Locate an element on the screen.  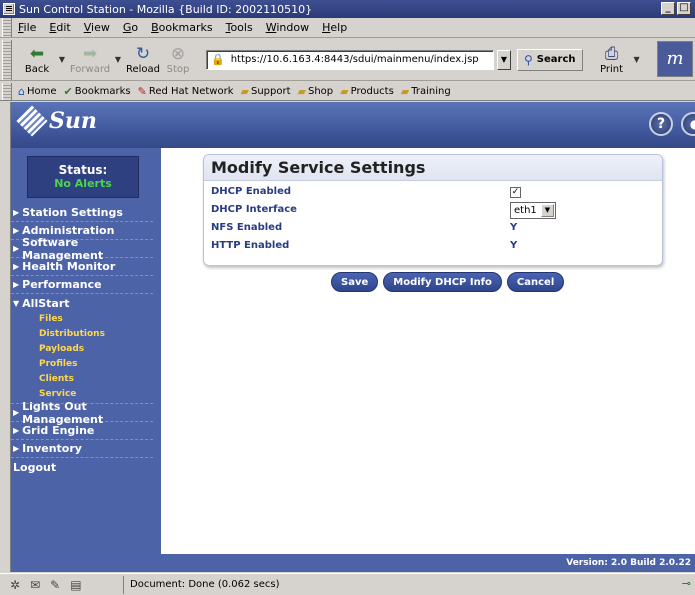
back-label: Back is located at coordinates (37, 69).